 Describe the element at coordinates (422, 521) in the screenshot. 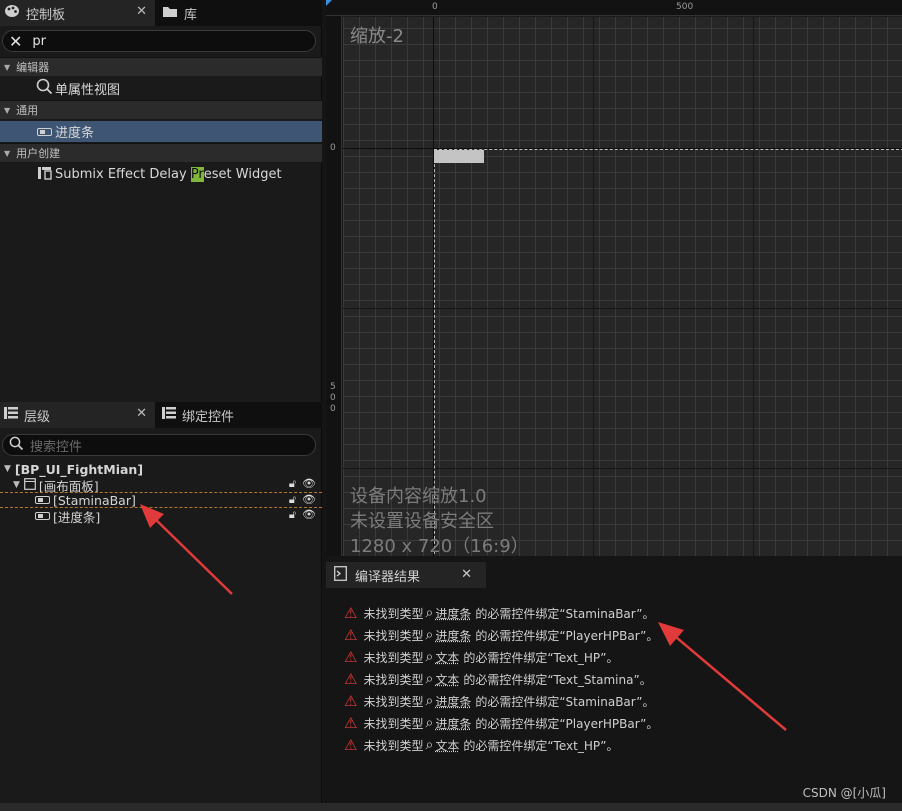

I see `device-safe-zone: 未设置设备安全区` at that location.